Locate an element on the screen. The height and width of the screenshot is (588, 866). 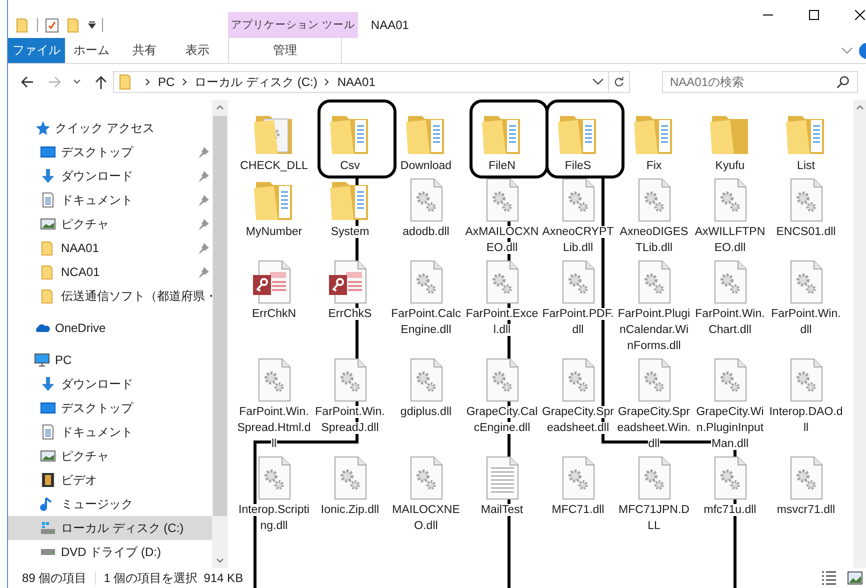
breadcrumb-item: ローカル ディスク (C:) is located at coordinates (256, 82).